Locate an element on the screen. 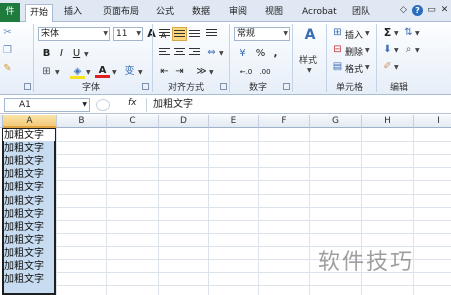 This screenshot has width=451, height=295. tab-formulas: 公式 is located at coordinates (165, 13).